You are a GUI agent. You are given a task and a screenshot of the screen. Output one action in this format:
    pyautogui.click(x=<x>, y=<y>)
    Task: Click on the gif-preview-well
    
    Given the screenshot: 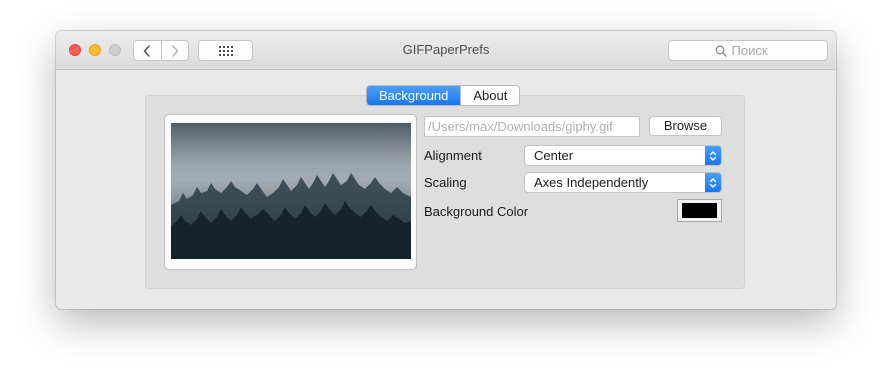 What is the action you would take?
    pyautogui.click(x=290, y=192)
    